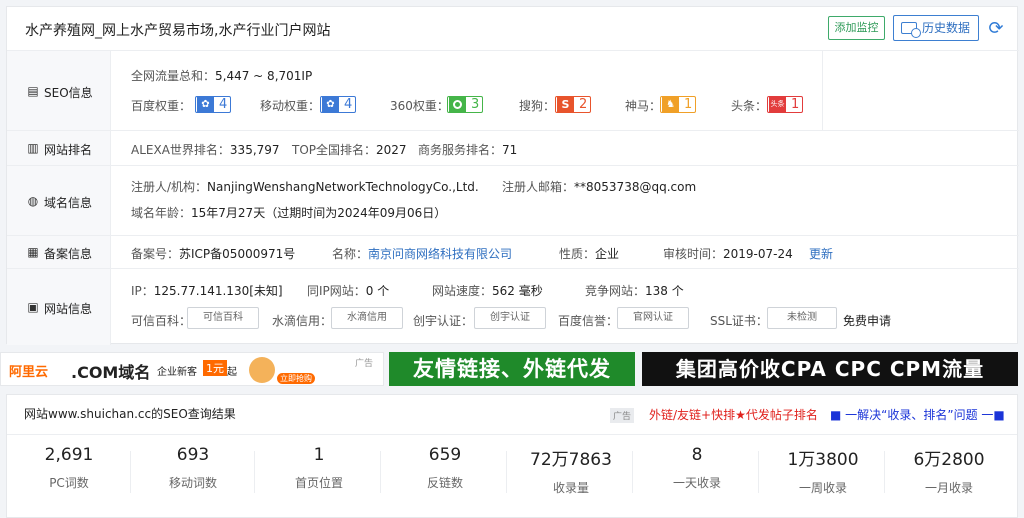  What do you see at coordinates (823, 473) in the screenshot?
I see `stat-week-indexed: 1万3800 一周收录` at bounding box center [823, 473].